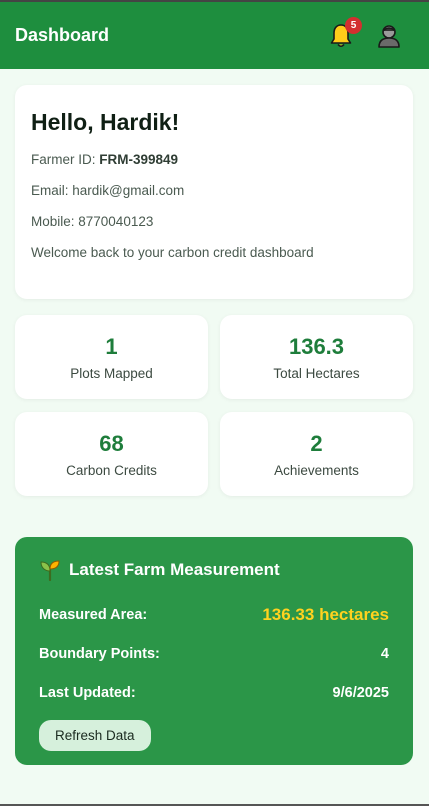  I want to click on measurement-title: Latest Farm Measurement, so click(214, 570).